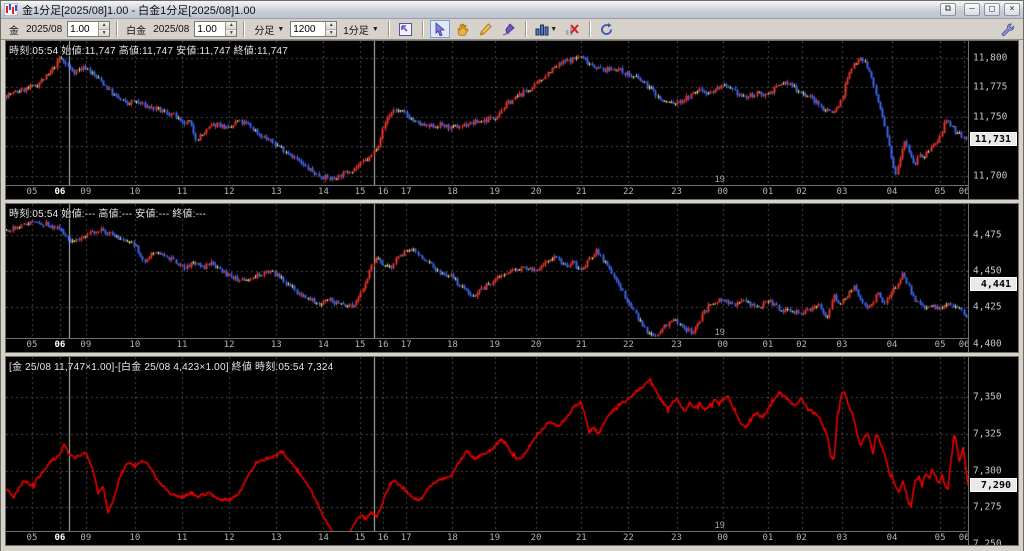 The height and width of the screenshot is (551, 1024). What do you see at coordinates (1012, 9) in the screenshot?
I see `close-button: ×` at bounding box center [1012, 9].